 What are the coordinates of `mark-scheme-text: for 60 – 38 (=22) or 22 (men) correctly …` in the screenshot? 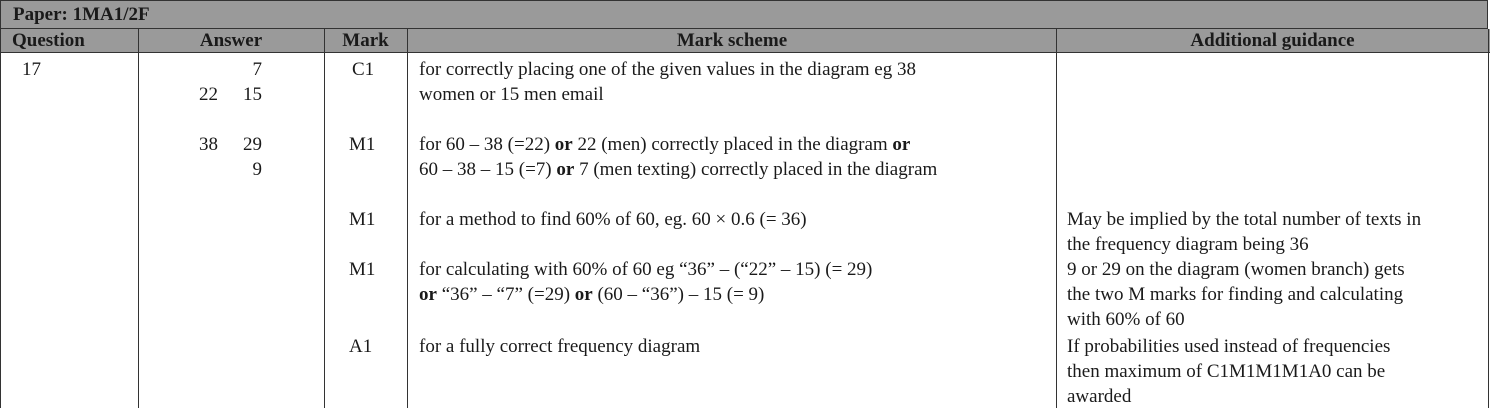 It's located at (678, 157).